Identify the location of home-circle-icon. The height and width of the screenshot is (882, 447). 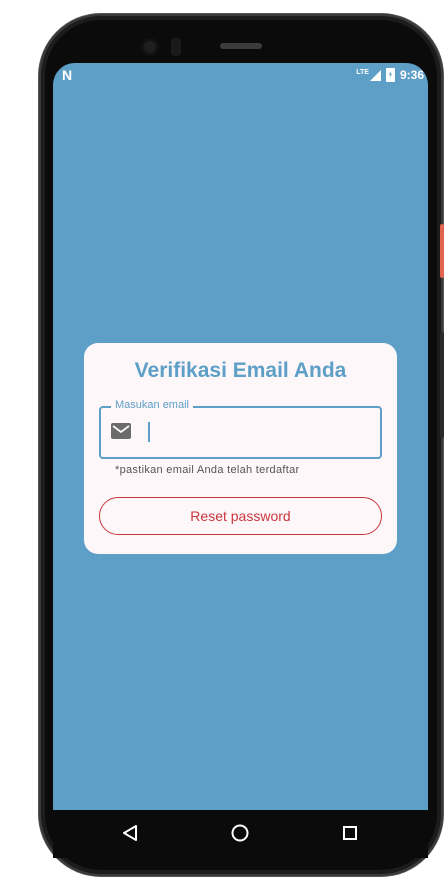
(240, 833).